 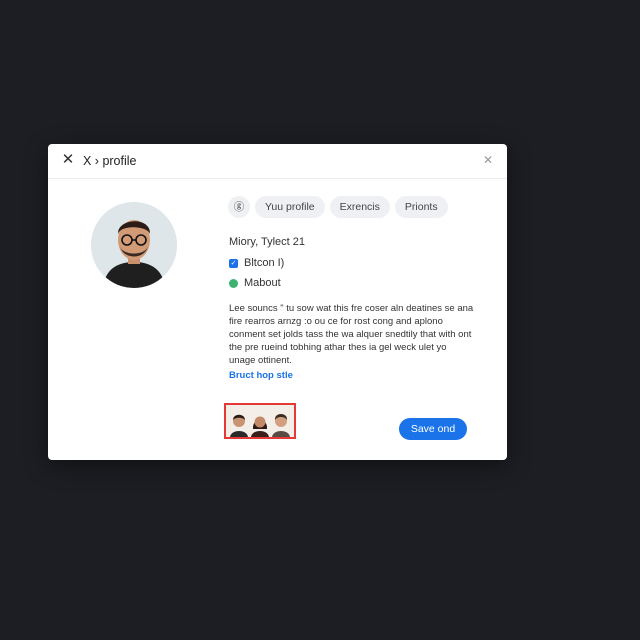 I want to click on tab-g: ⓖ, so click(x=239, y=207).